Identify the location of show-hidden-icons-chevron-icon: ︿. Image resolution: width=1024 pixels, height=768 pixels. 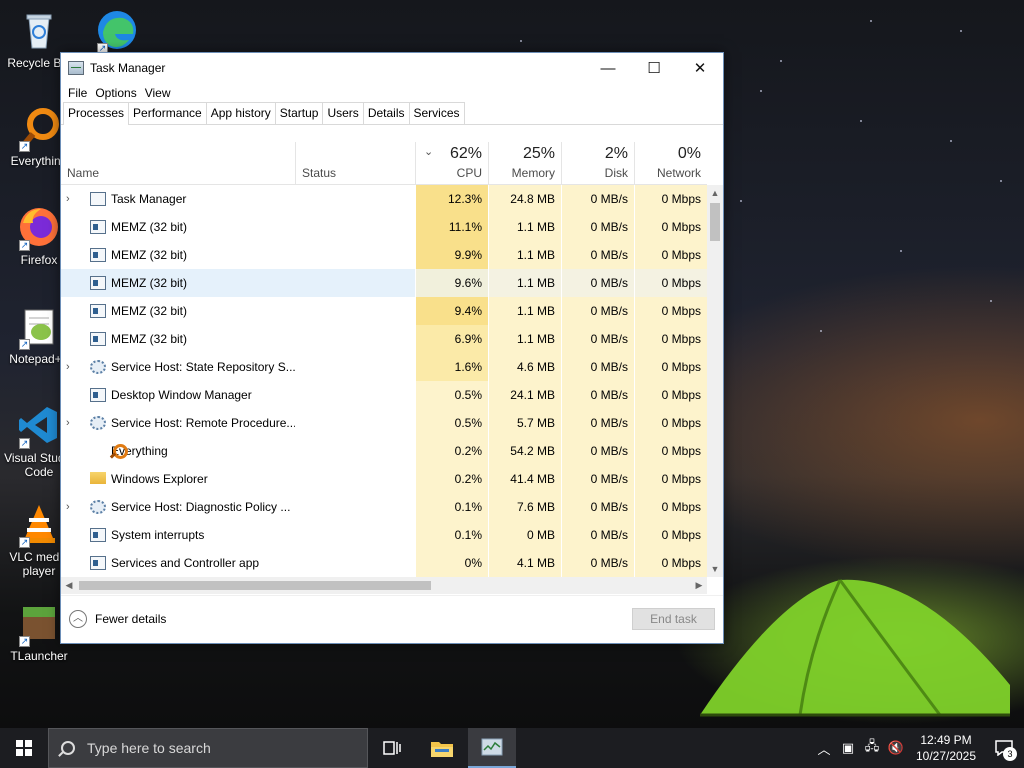
(824, 748).